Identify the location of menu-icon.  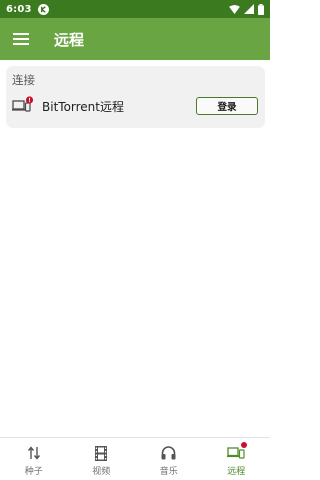
(21, 39).